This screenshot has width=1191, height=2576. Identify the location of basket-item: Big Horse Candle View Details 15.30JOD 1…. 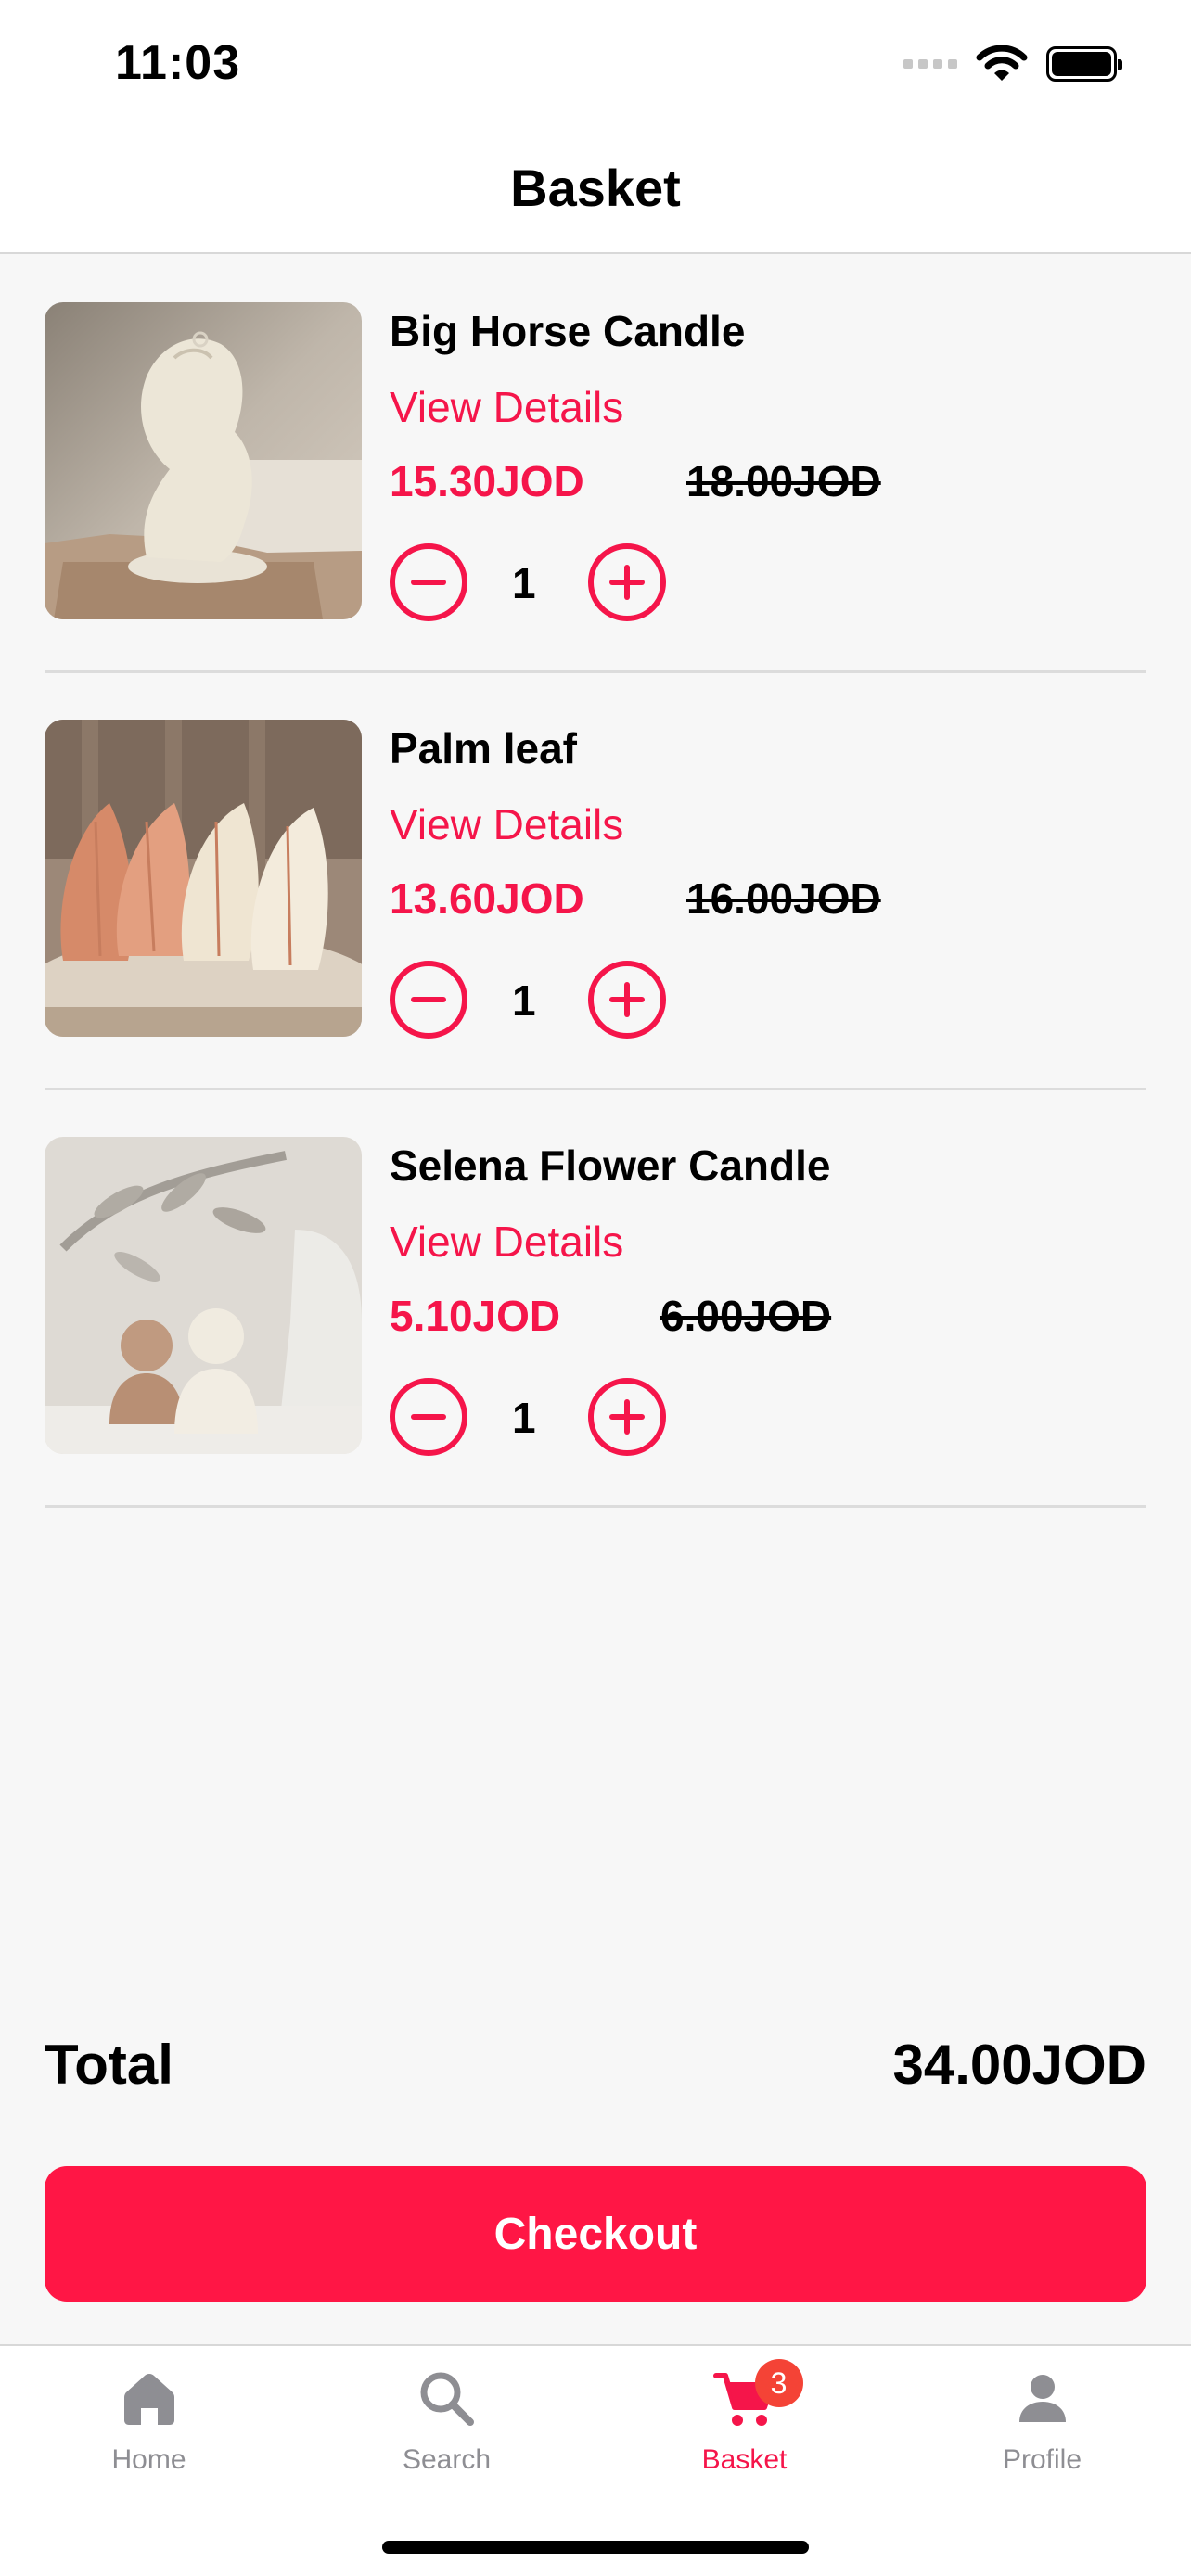
(595, 465).